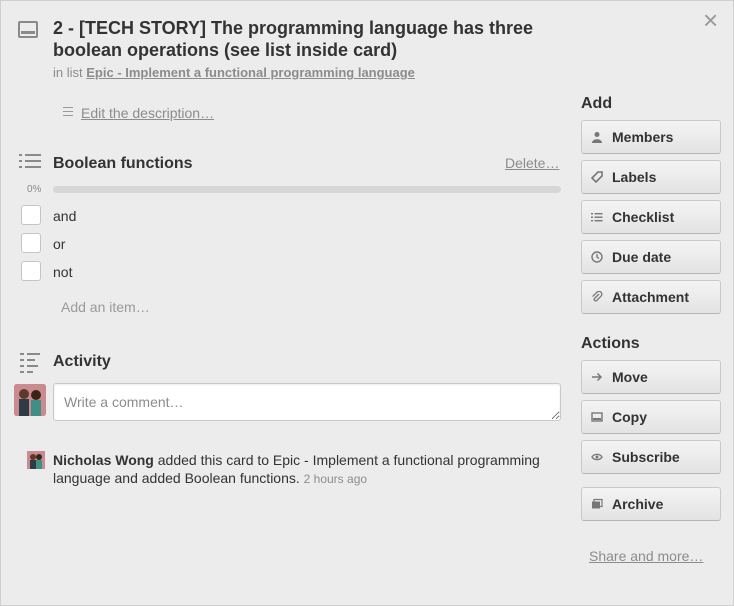  What do you see at coordinates (597, 137) in the screenshot?
I see `person-icon` at bounding box center [597, 137].